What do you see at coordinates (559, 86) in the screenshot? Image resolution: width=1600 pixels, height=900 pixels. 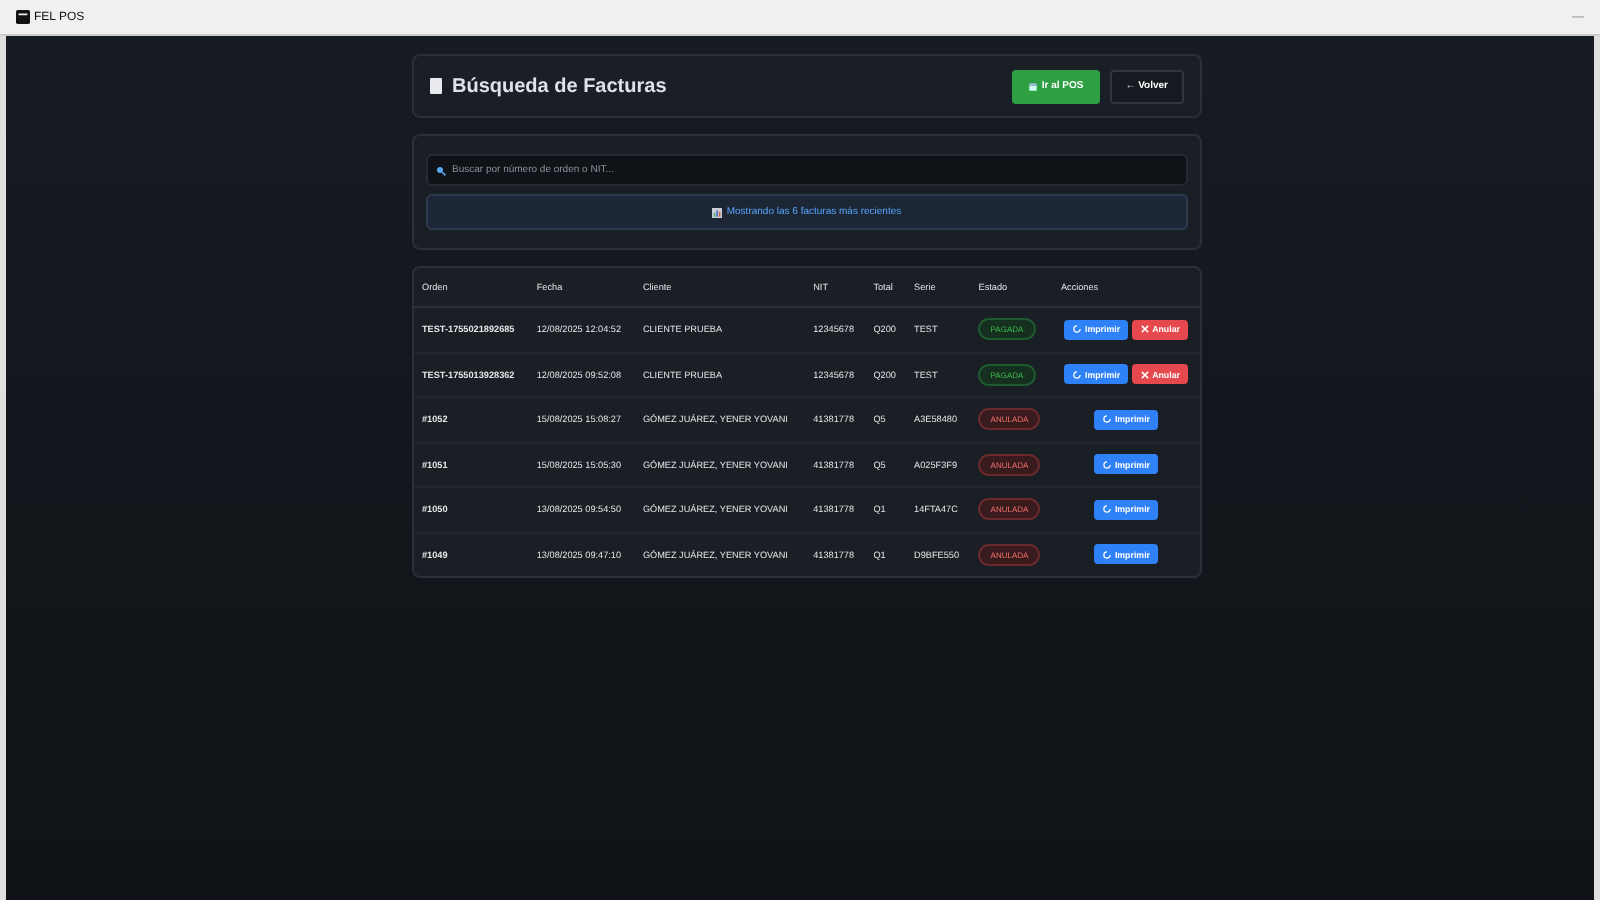 I see `page-title: Búsqueda de Facturas` at bounding box center [559, 86].